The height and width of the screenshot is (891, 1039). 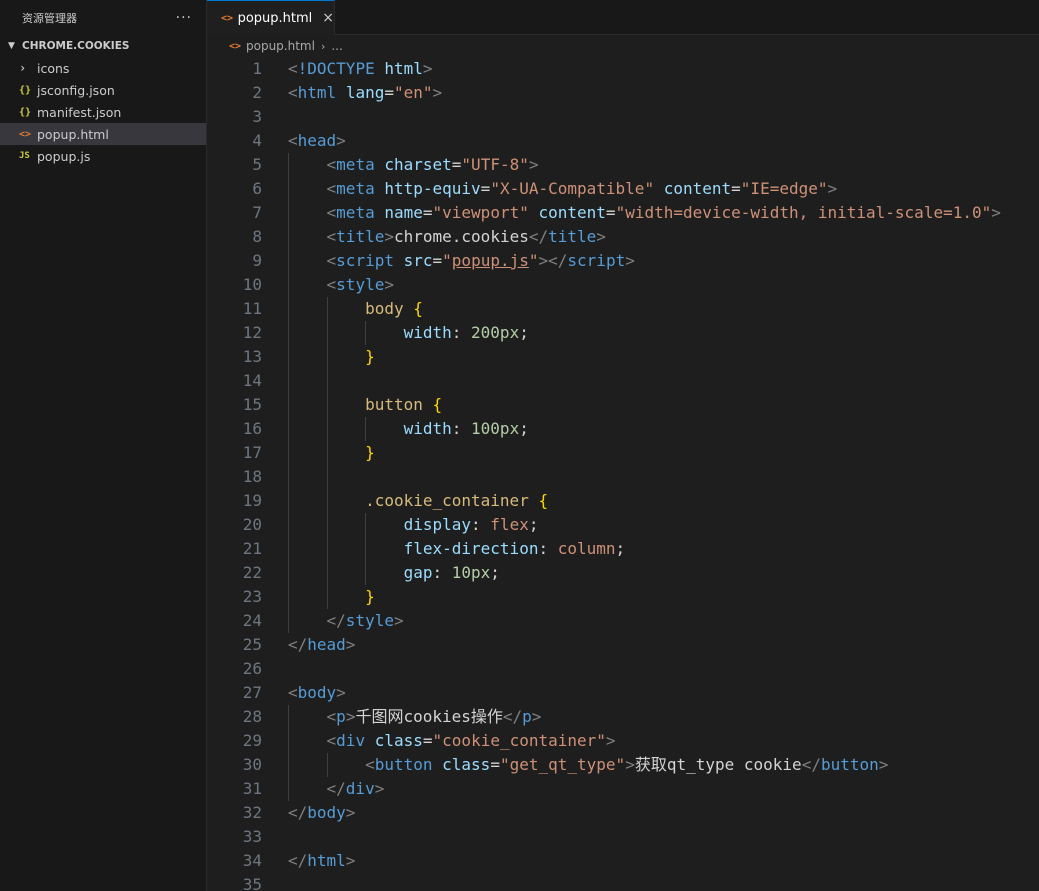 What do you see at coordinates (252, 764) in the screenshot?
I see `line-number: 30` at bounding box center [252, 764].